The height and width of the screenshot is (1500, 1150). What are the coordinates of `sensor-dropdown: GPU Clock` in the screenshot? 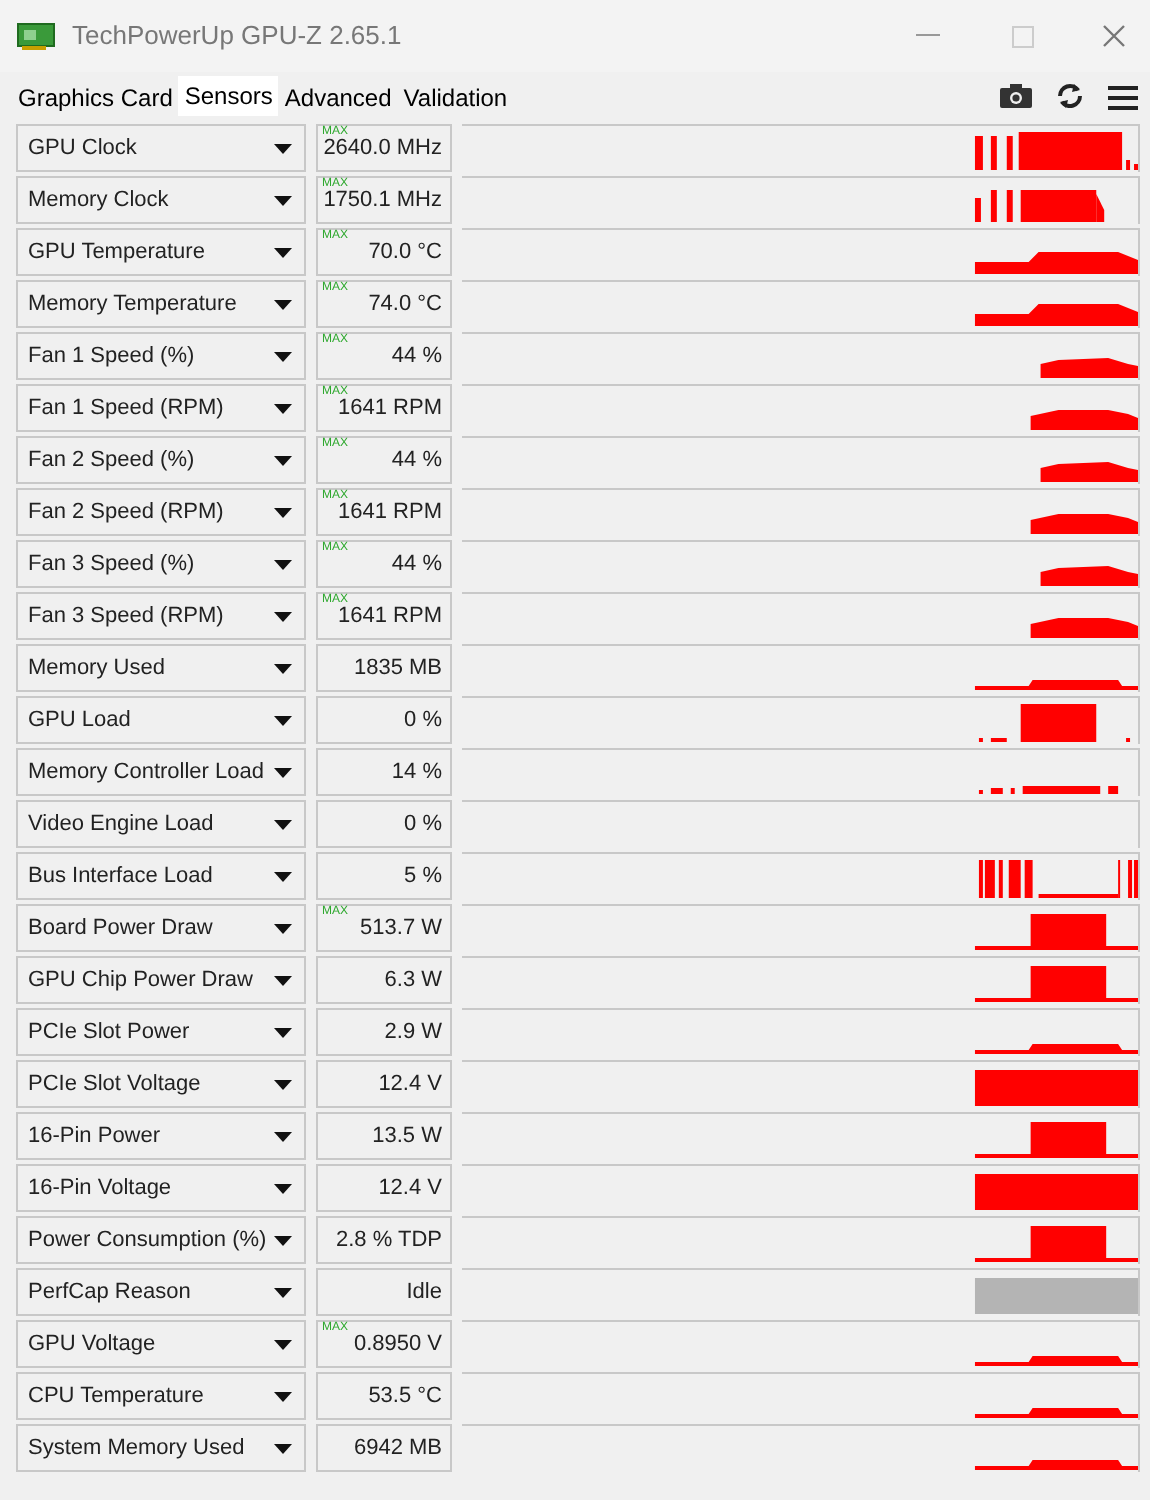 It's located at (161, 148).